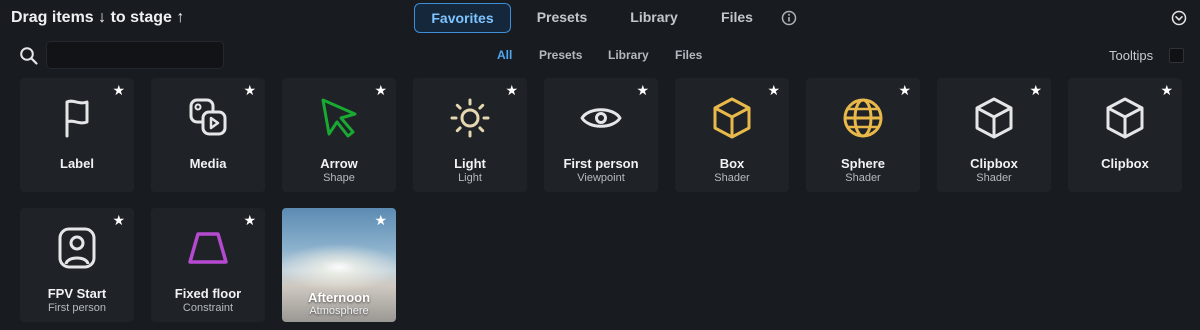  I want to click on tab-favorites: Favorites, so click(462, 18).